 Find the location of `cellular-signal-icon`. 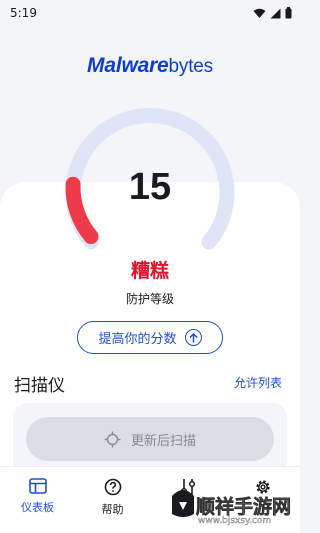

cellular-signal-icon is located at coordinates (275, 13).